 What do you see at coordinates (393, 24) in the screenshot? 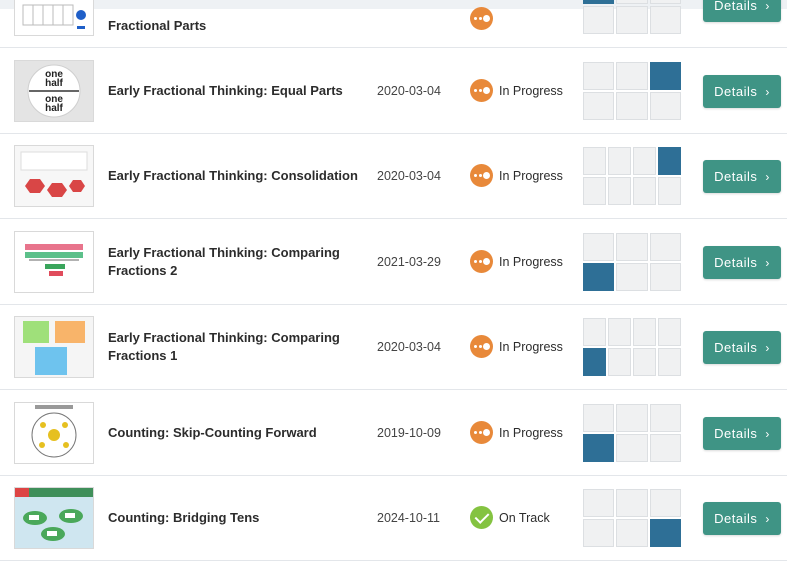
I see `activity-row: Fractional Parts Details ›` at bounding box center [393, 24].